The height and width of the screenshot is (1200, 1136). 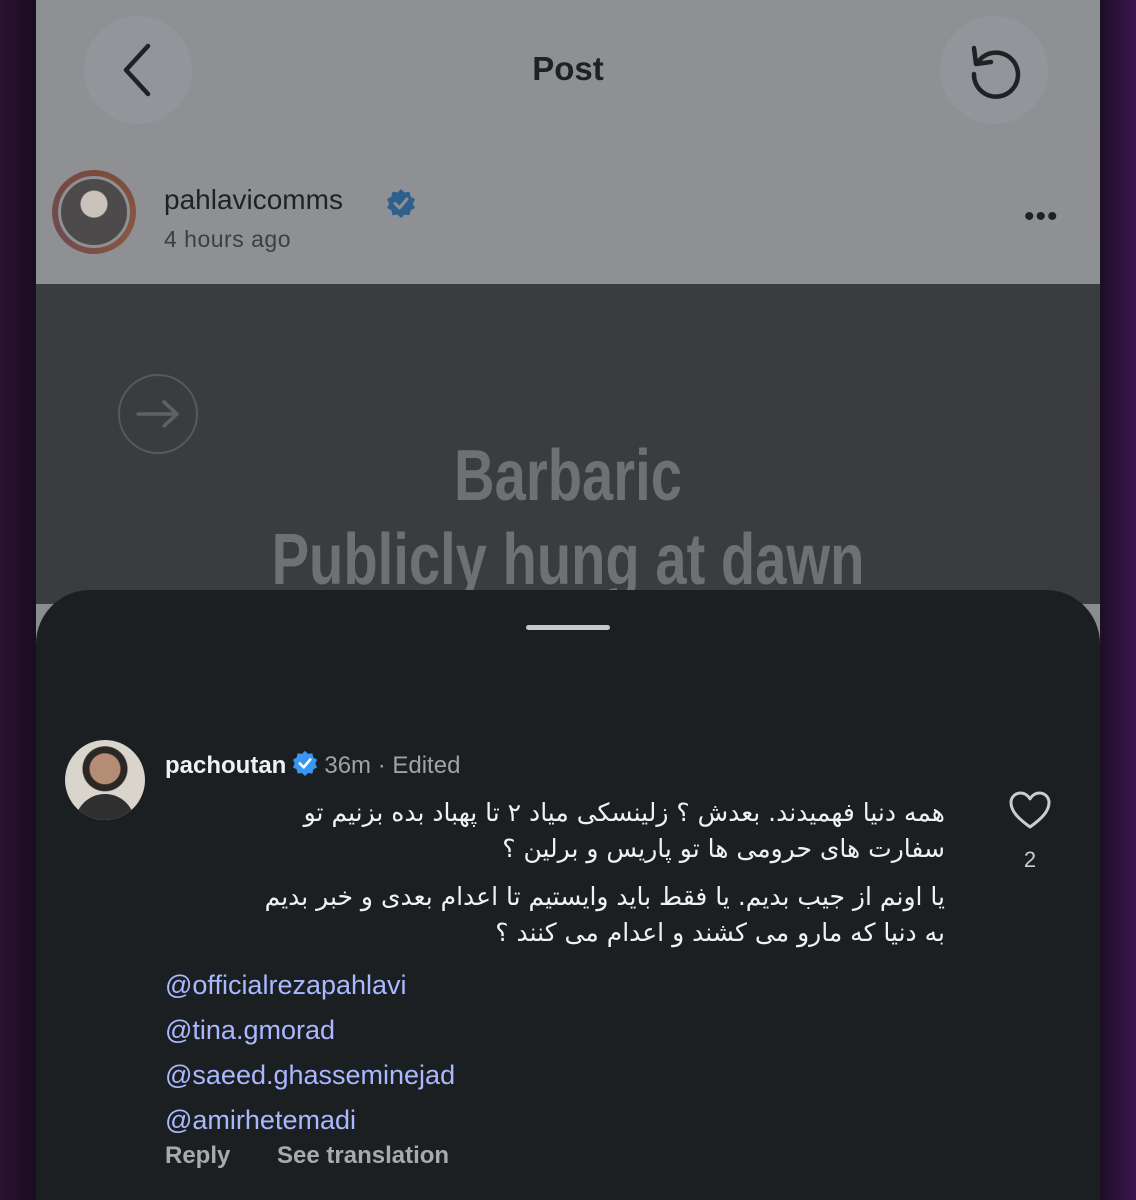 I want to click on mention-link: @tina.gmorad, so click(x=575, y=1030).